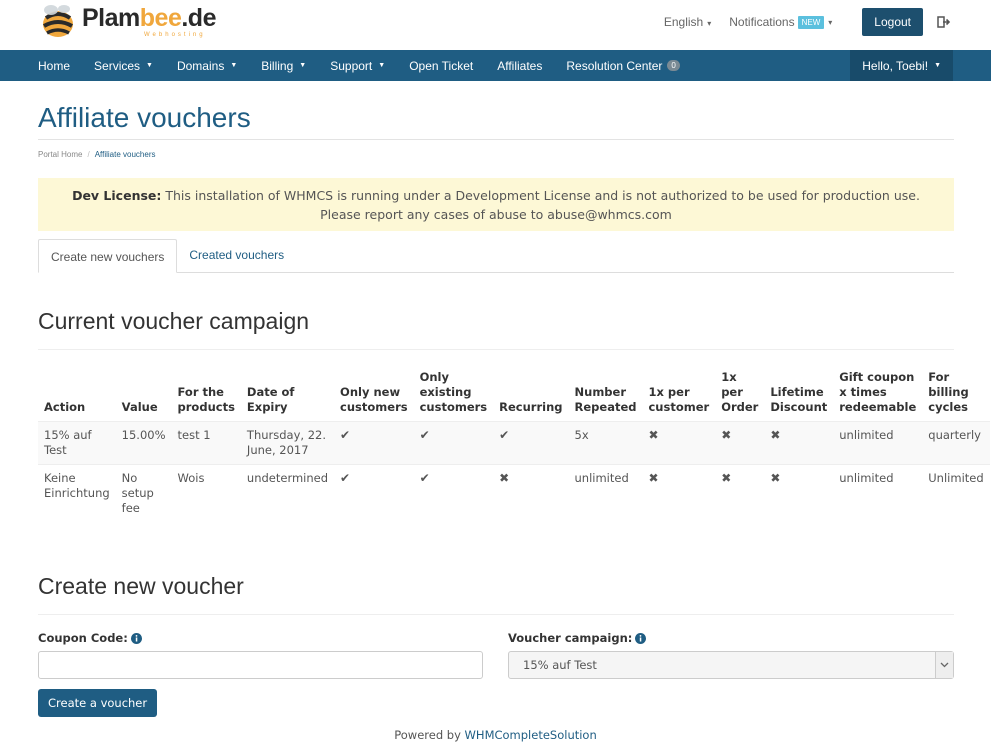 The width and height of the screenshot is (991, 754). I want to click on label-text: Voucher campaign:, so click(570, 638).